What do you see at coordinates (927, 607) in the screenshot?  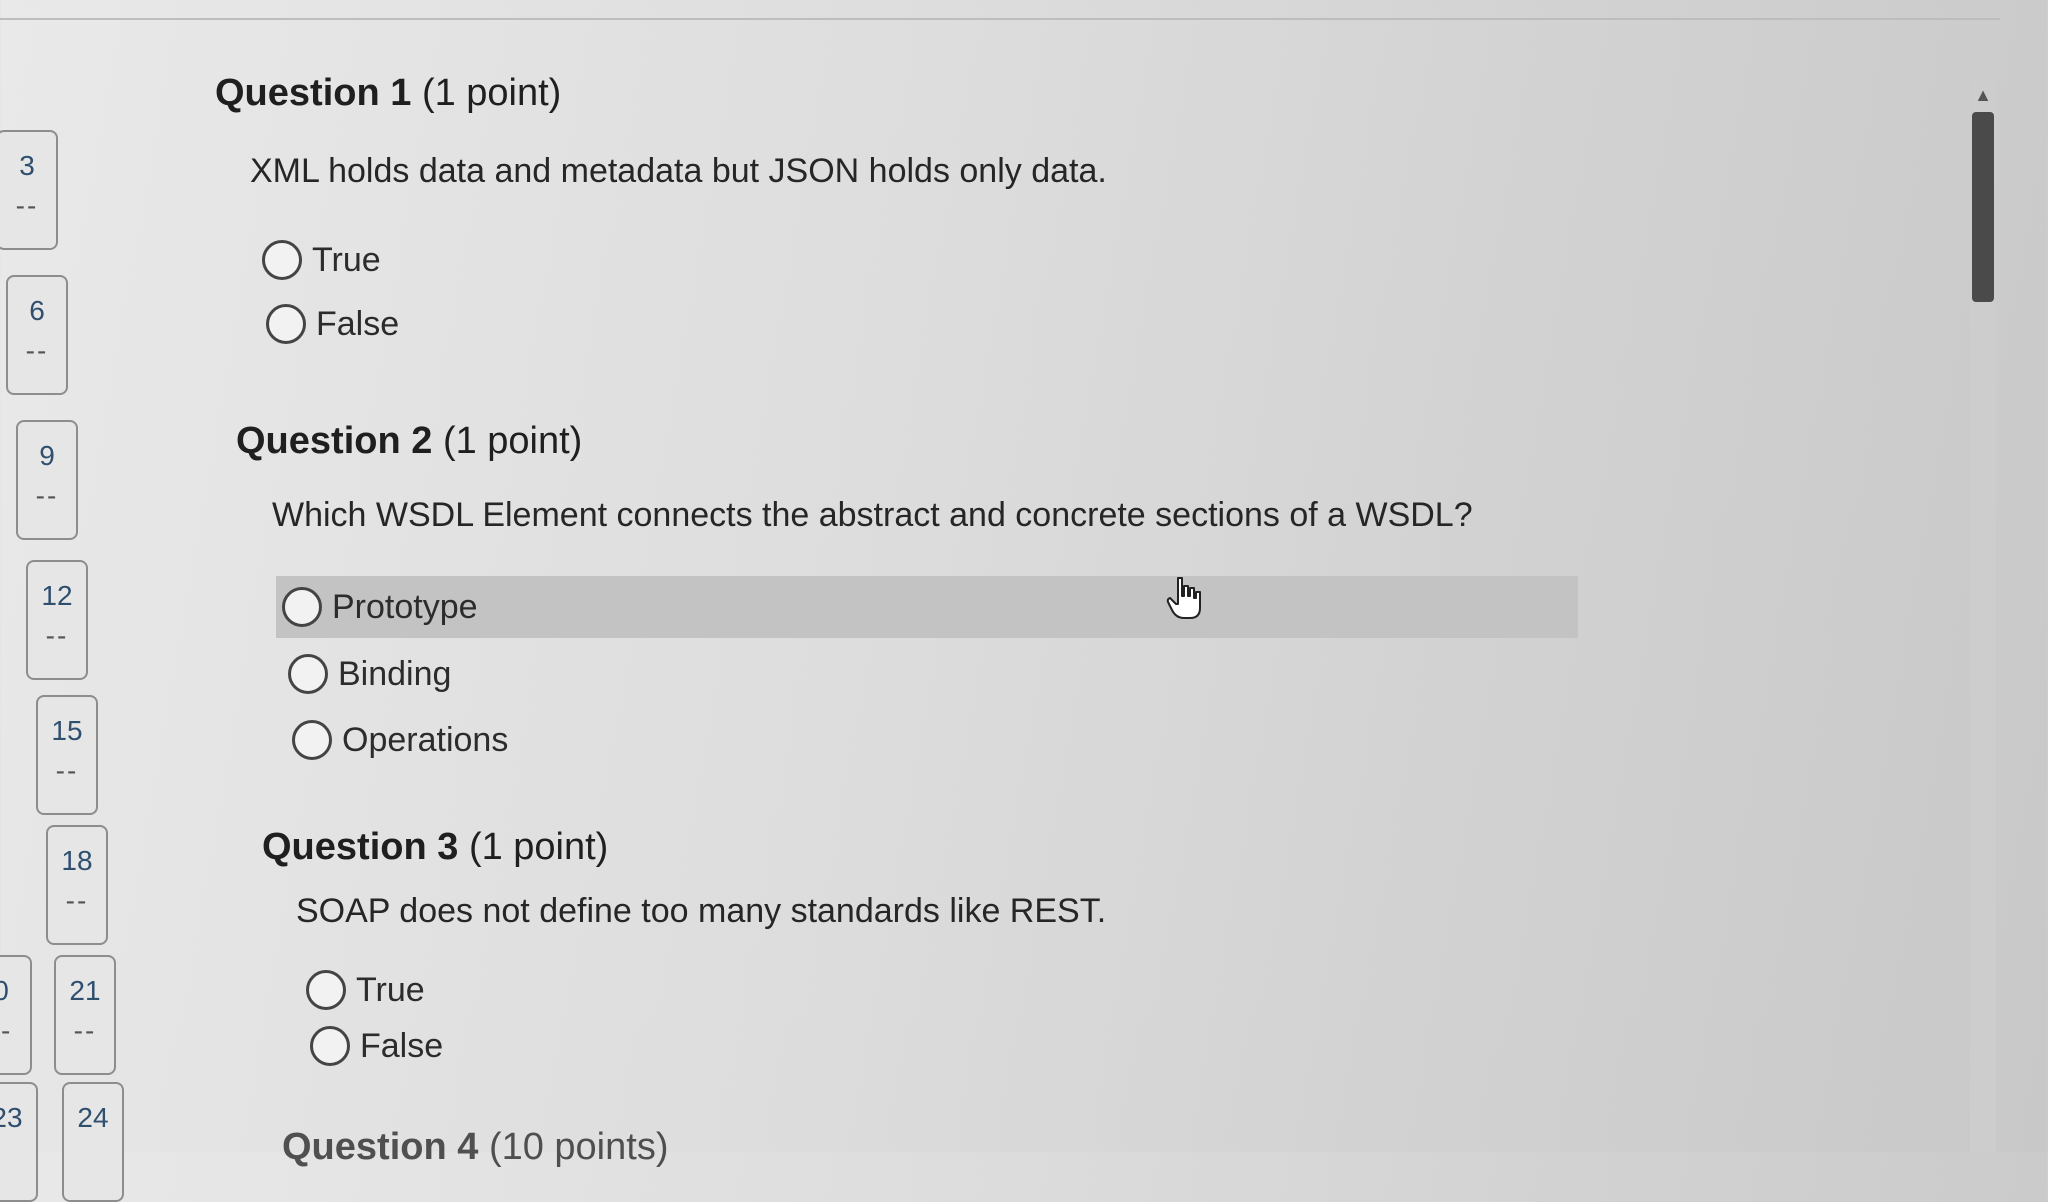 I see `question-2-option-prototype: Prototype` at bounding box center [927, 607].